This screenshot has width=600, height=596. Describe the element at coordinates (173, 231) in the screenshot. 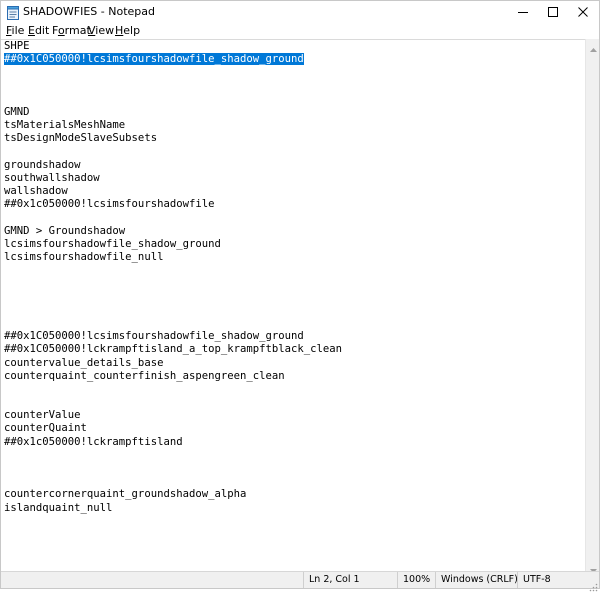

I see `text-line: GMND > Groundshadow` at that location.